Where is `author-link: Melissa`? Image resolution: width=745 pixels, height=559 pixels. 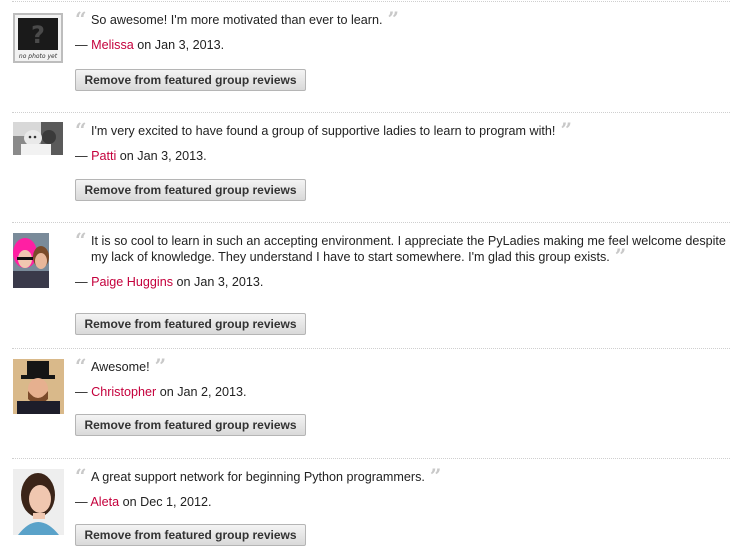 author-link: Melissa is located at coordinates (112, 45).